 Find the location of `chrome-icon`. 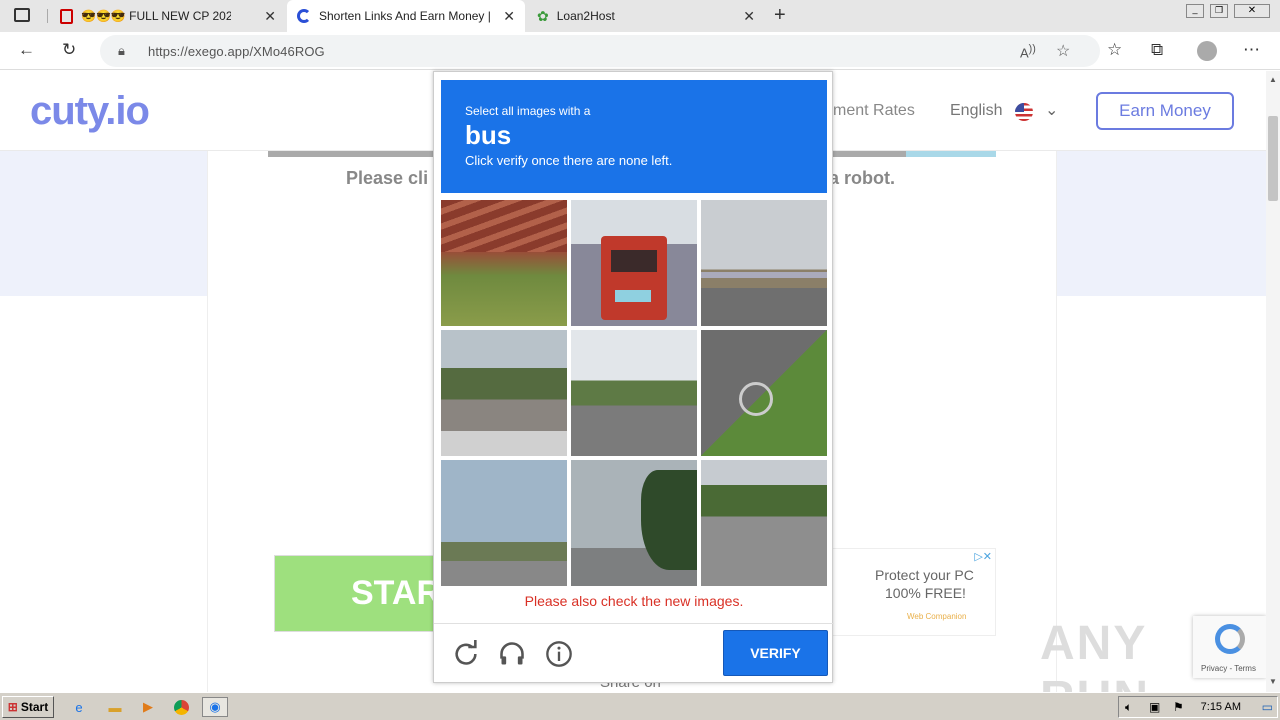

chrome-icon is located at coordinates (181, 707).